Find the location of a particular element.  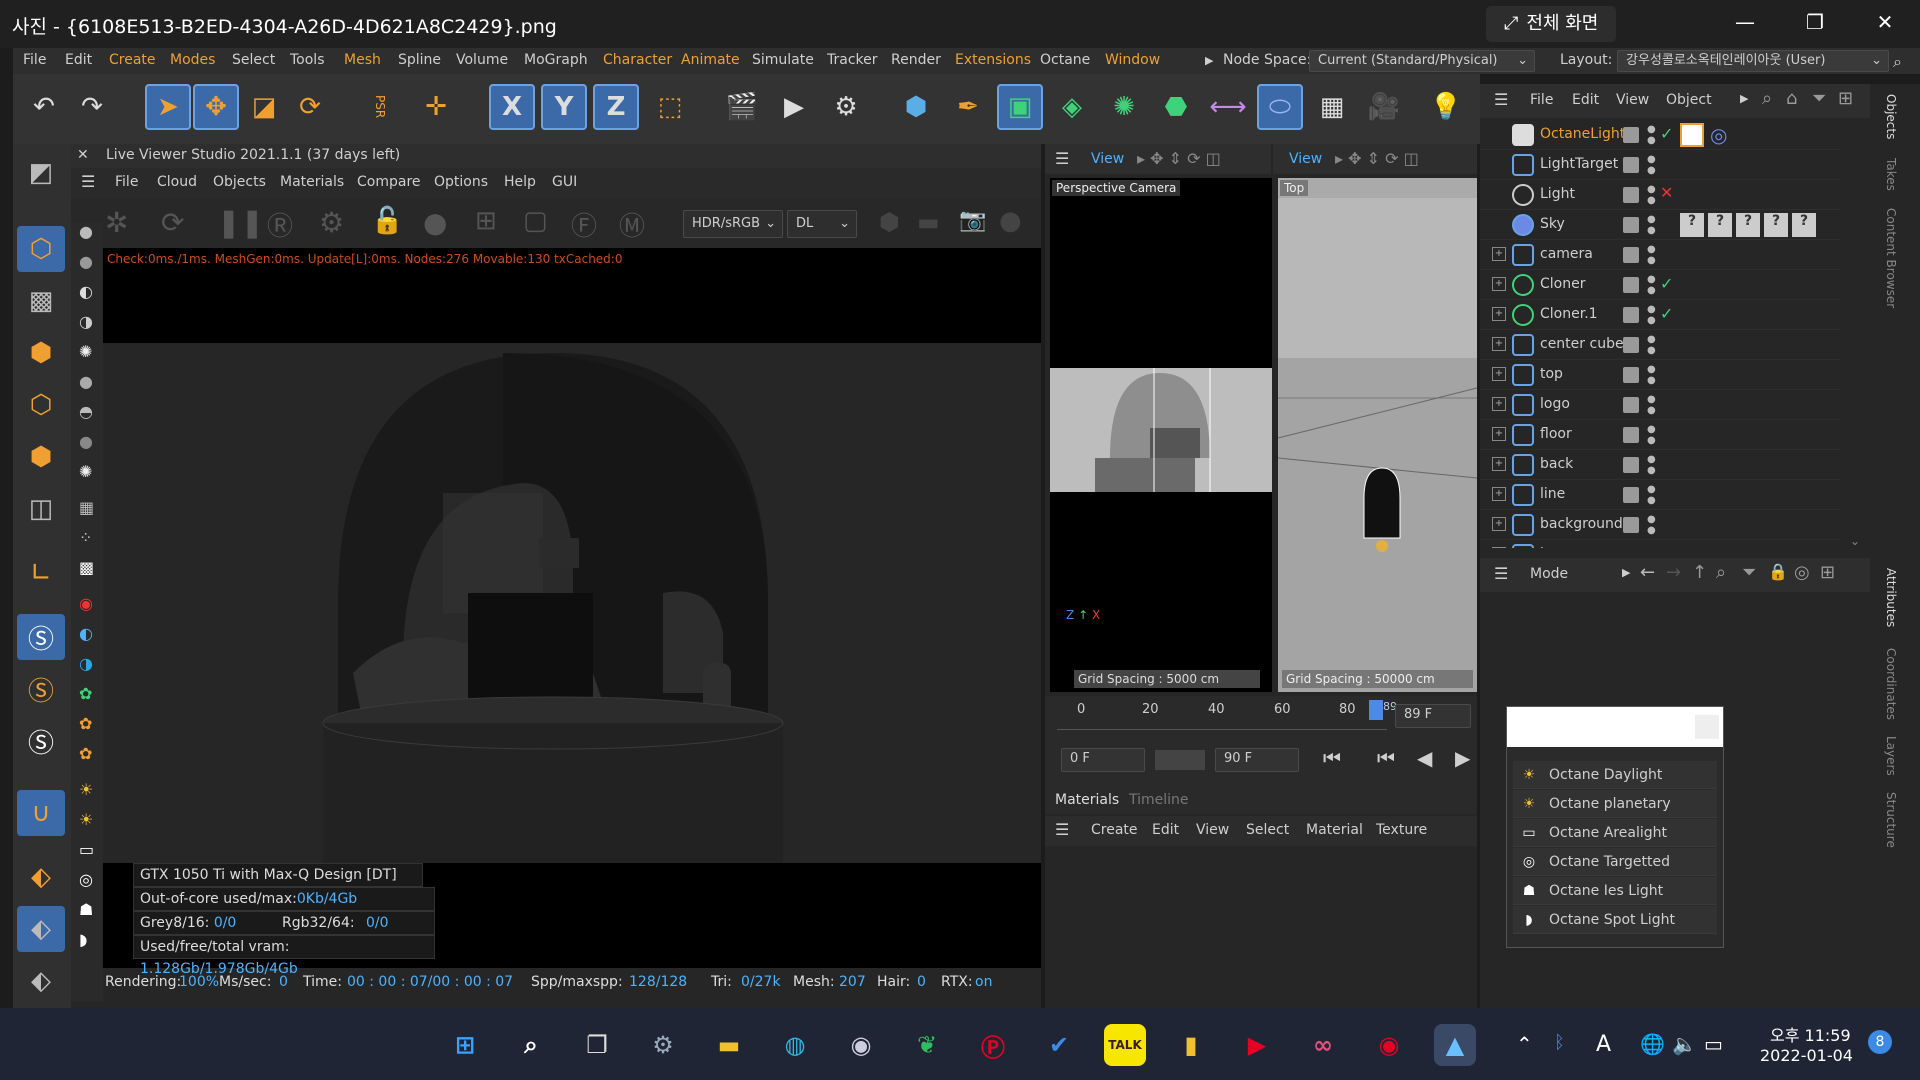

network-icon: 🌐 is located at coordinates (1652, 1044).